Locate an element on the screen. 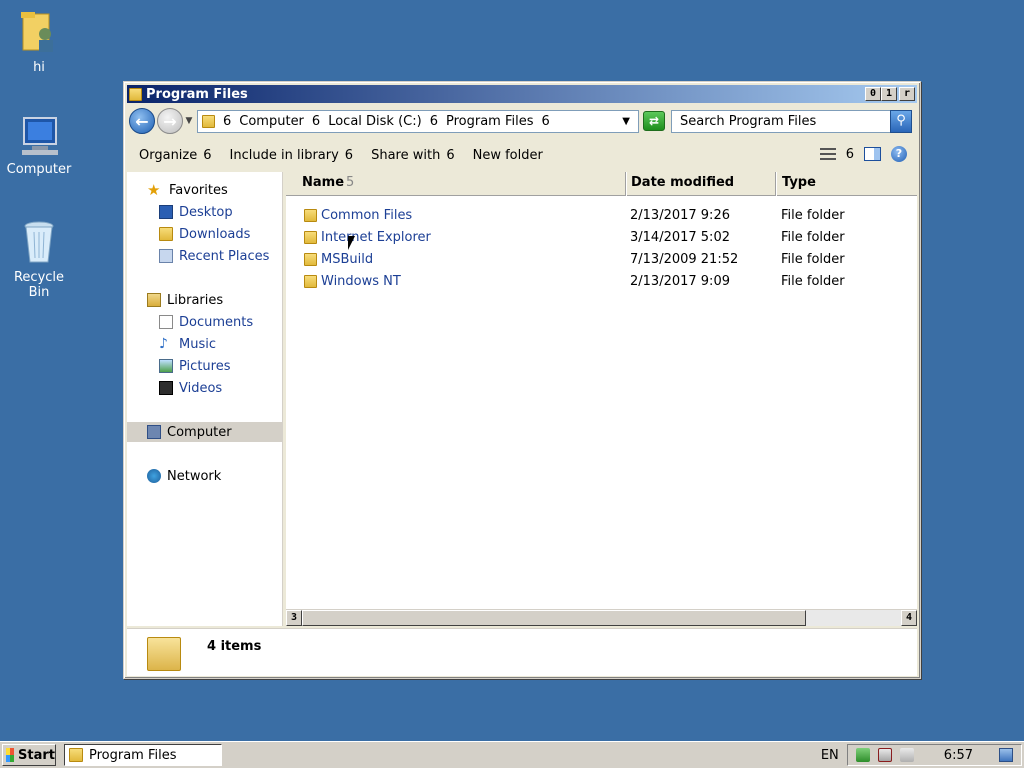  videos-icon is located at coordinates (166, 388).